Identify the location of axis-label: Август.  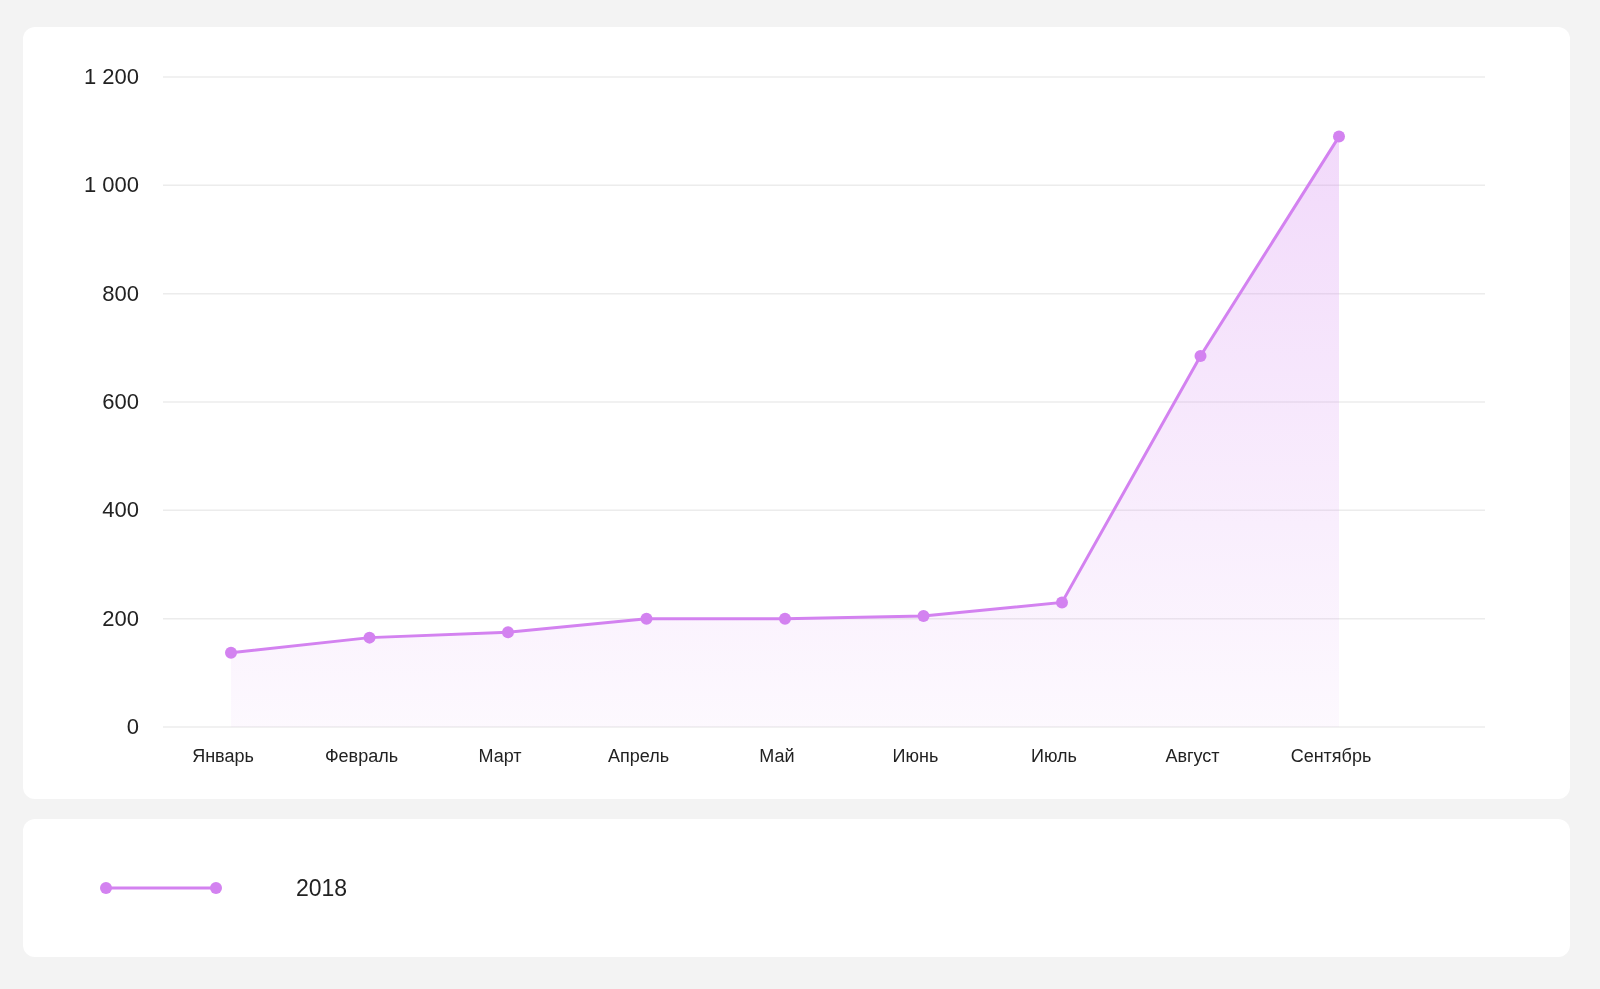
(1192, 756).